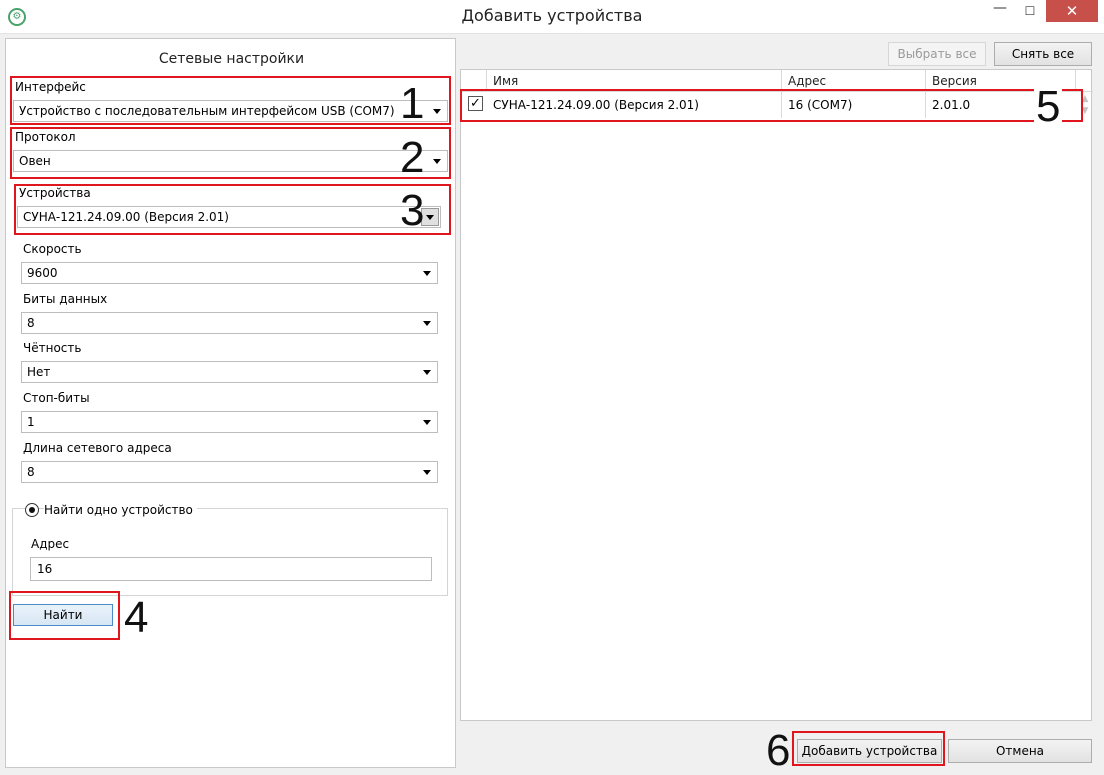  Describe the element at coordinates (39, 372) in the screenshot. I see `parity-value: Нет` at that location.